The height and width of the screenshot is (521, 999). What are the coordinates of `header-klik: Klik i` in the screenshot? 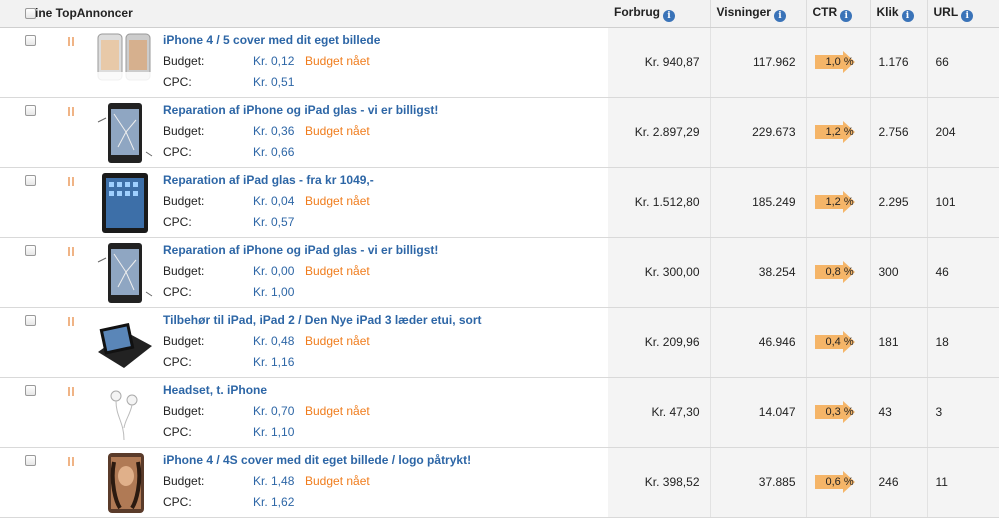 It's located at (899, 14).